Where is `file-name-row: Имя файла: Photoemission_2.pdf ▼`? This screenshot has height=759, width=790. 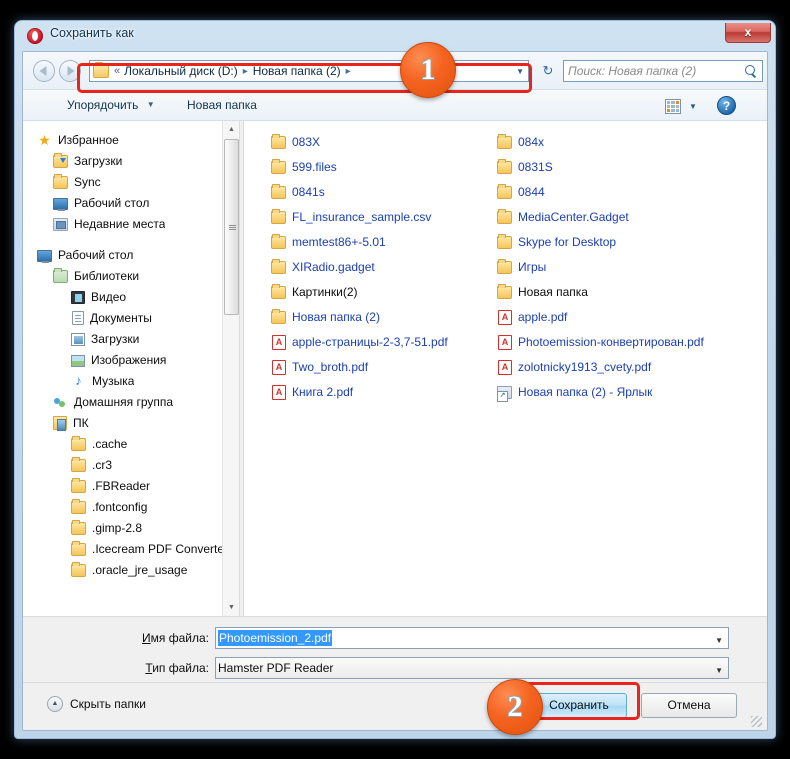
file-name-row: Имя файла: Photoemission_2.pdf ▼ is located at coordinates (395, 639).